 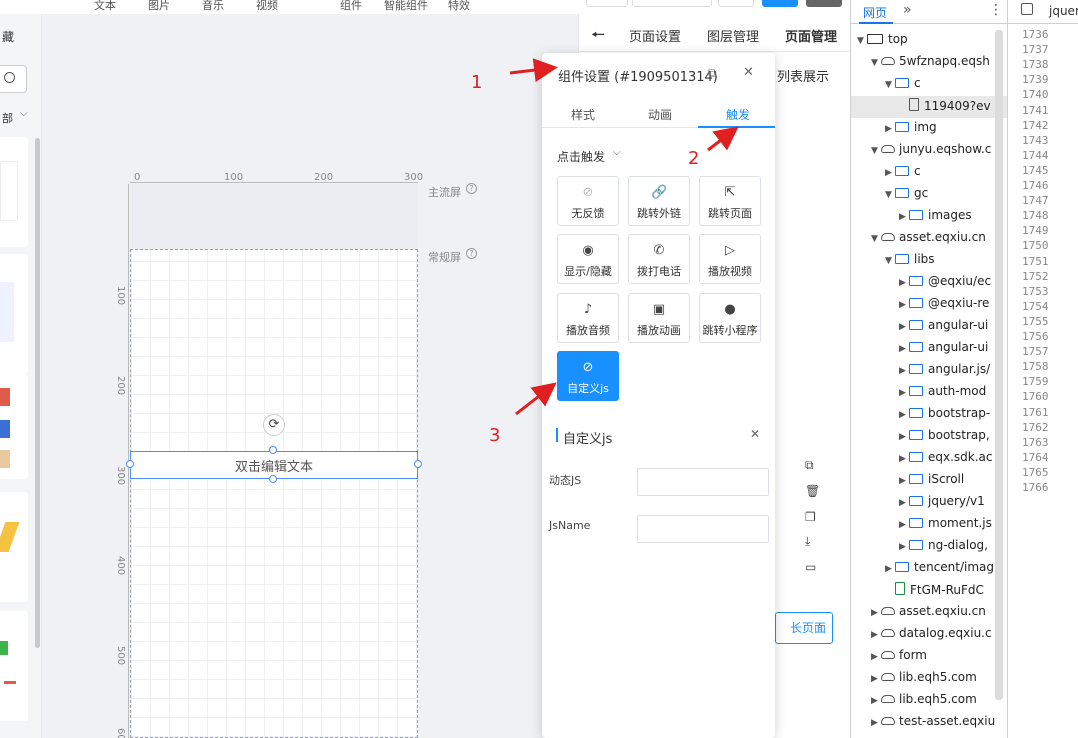 I want to click on toolbar-music: 音乐, so click(x=213, y=6).